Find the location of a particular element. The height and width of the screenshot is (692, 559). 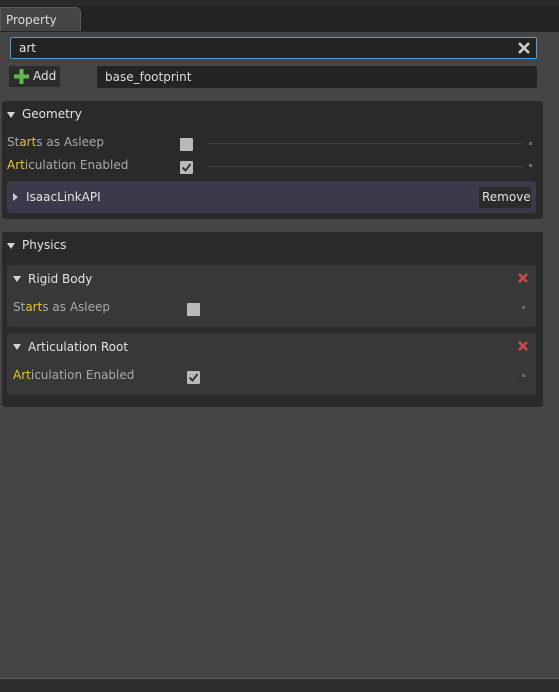

tab-property: Property is located at coordinates (40, 19).